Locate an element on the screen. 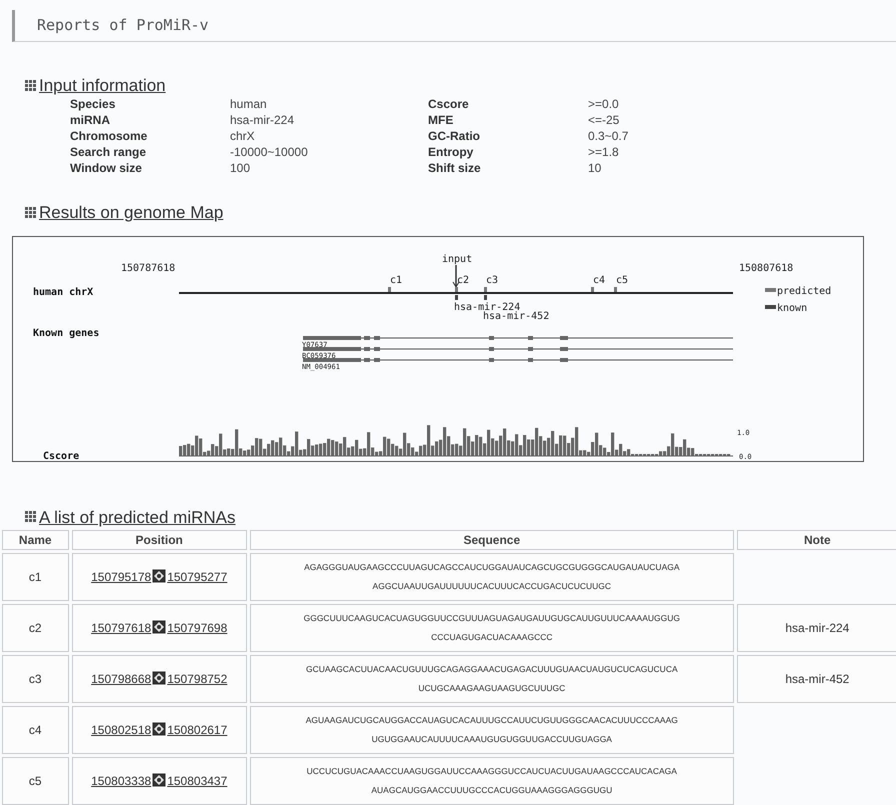 The width and height of the screenshot is (896, 805). info-value: chrX is located at coordinates (243, 136).